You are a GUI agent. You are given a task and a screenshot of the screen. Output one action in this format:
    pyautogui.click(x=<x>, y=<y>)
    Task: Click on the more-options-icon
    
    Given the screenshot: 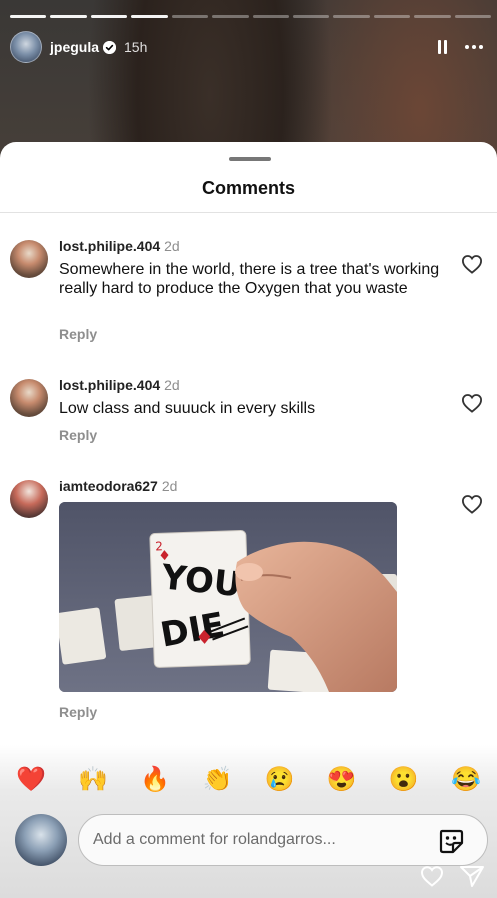 What is the action you would take?
    pyautogui.click(x=474, y=47)
    